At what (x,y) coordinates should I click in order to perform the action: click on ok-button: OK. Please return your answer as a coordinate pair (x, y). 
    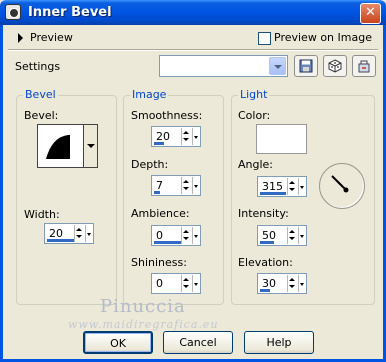
    Looking at the image, I should click on (118, 342).